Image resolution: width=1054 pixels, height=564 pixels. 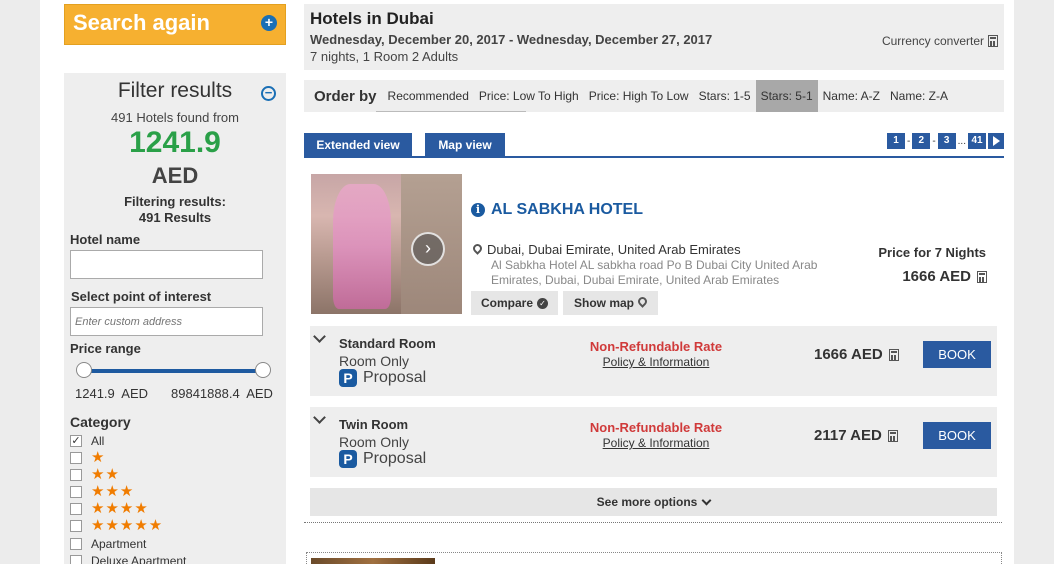 What do you see at coordinates (603, 303) in the screenshot?
I see `show-map-label: Show map` at bounding box center [603, 303].